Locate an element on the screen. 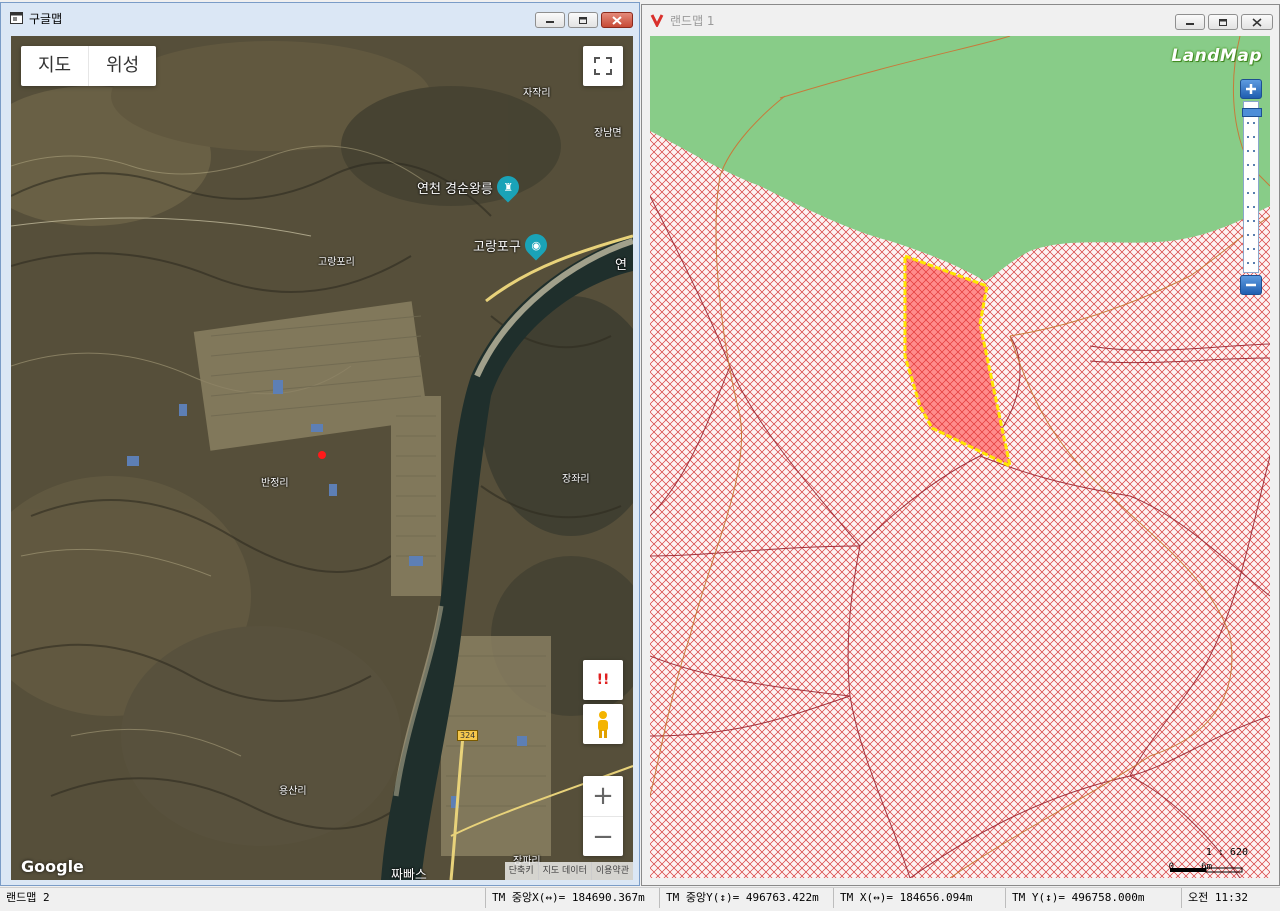  scale-start-label: 0 is located at coordinates (1171, 867).